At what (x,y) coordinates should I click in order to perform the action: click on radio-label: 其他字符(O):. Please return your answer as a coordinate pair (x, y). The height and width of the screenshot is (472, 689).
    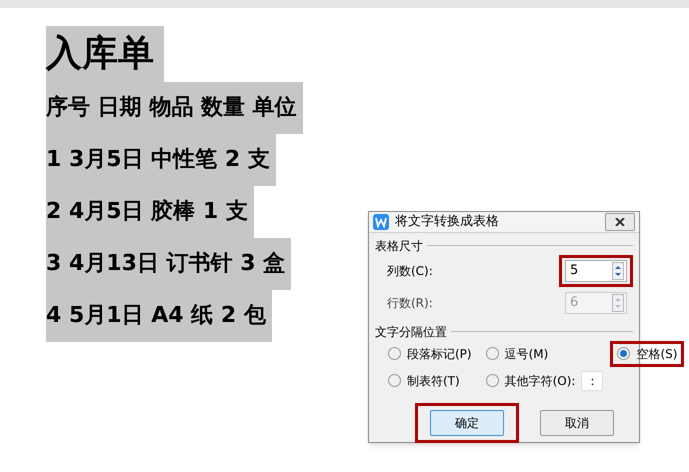
    Looking at the image, I should click on (540, 381).